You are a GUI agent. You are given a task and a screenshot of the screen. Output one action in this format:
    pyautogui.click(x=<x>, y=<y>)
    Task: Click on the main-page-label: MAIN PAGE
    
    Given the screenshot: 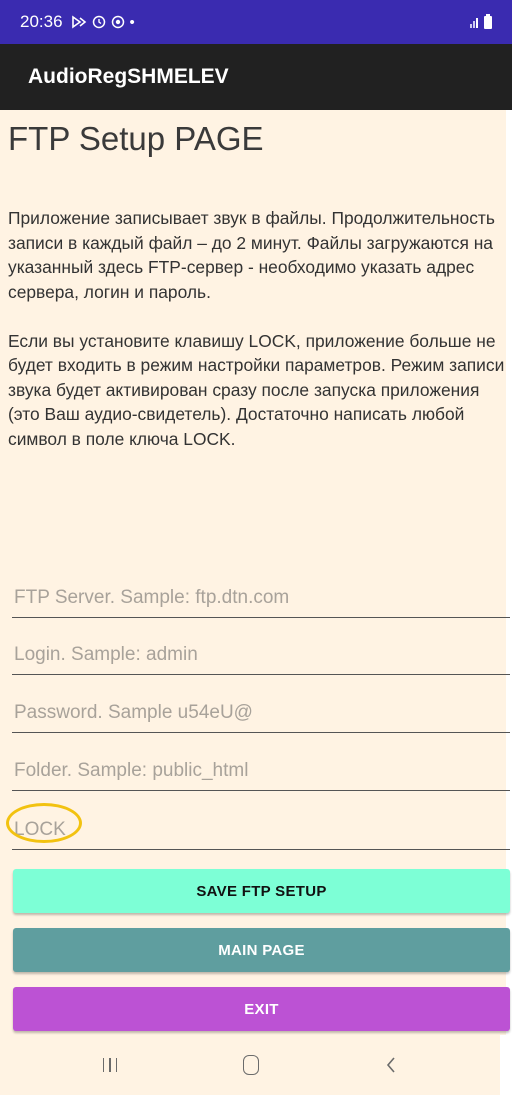 What is the action you would take?
    pyautogui.click(x=261, y=950)
    